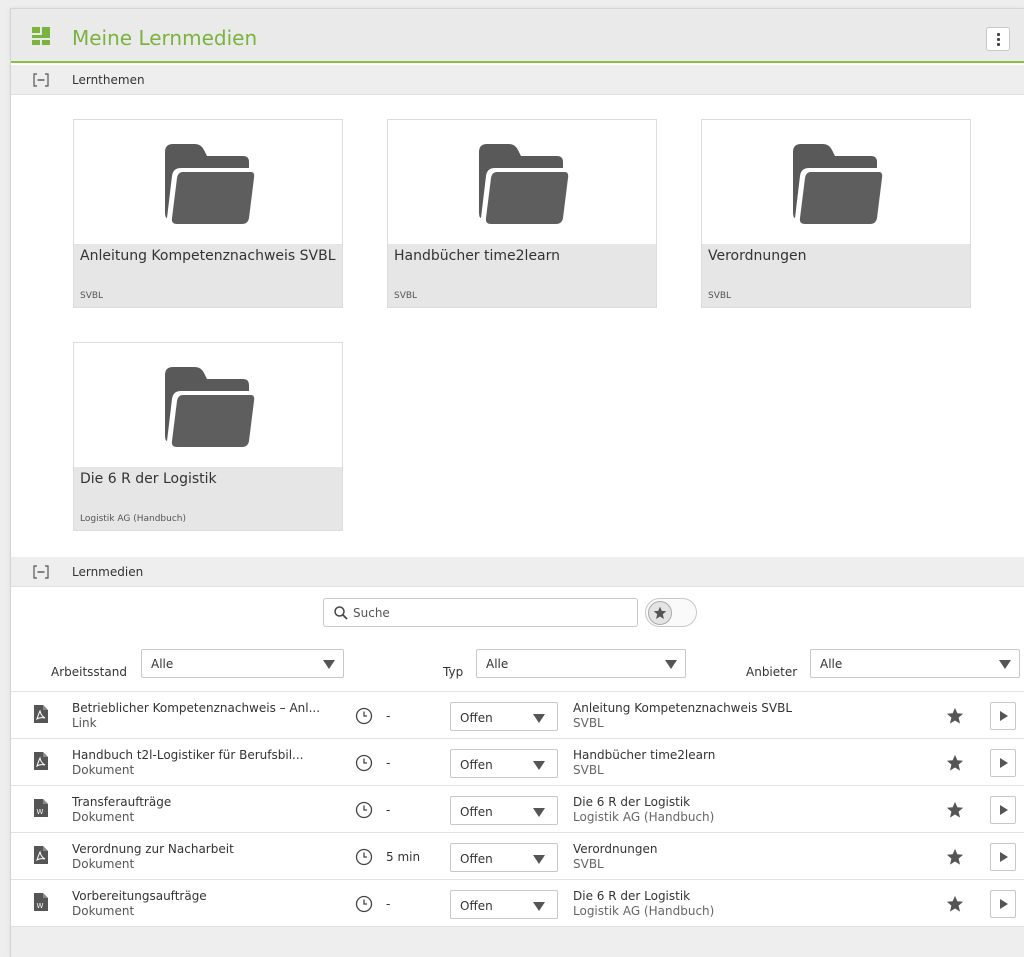 The width and height of the screenshot is (1024, 957). I want to click on topic-tile: Anleitung Kompetenznachweis SVBL SVBL, so click(208, 213).